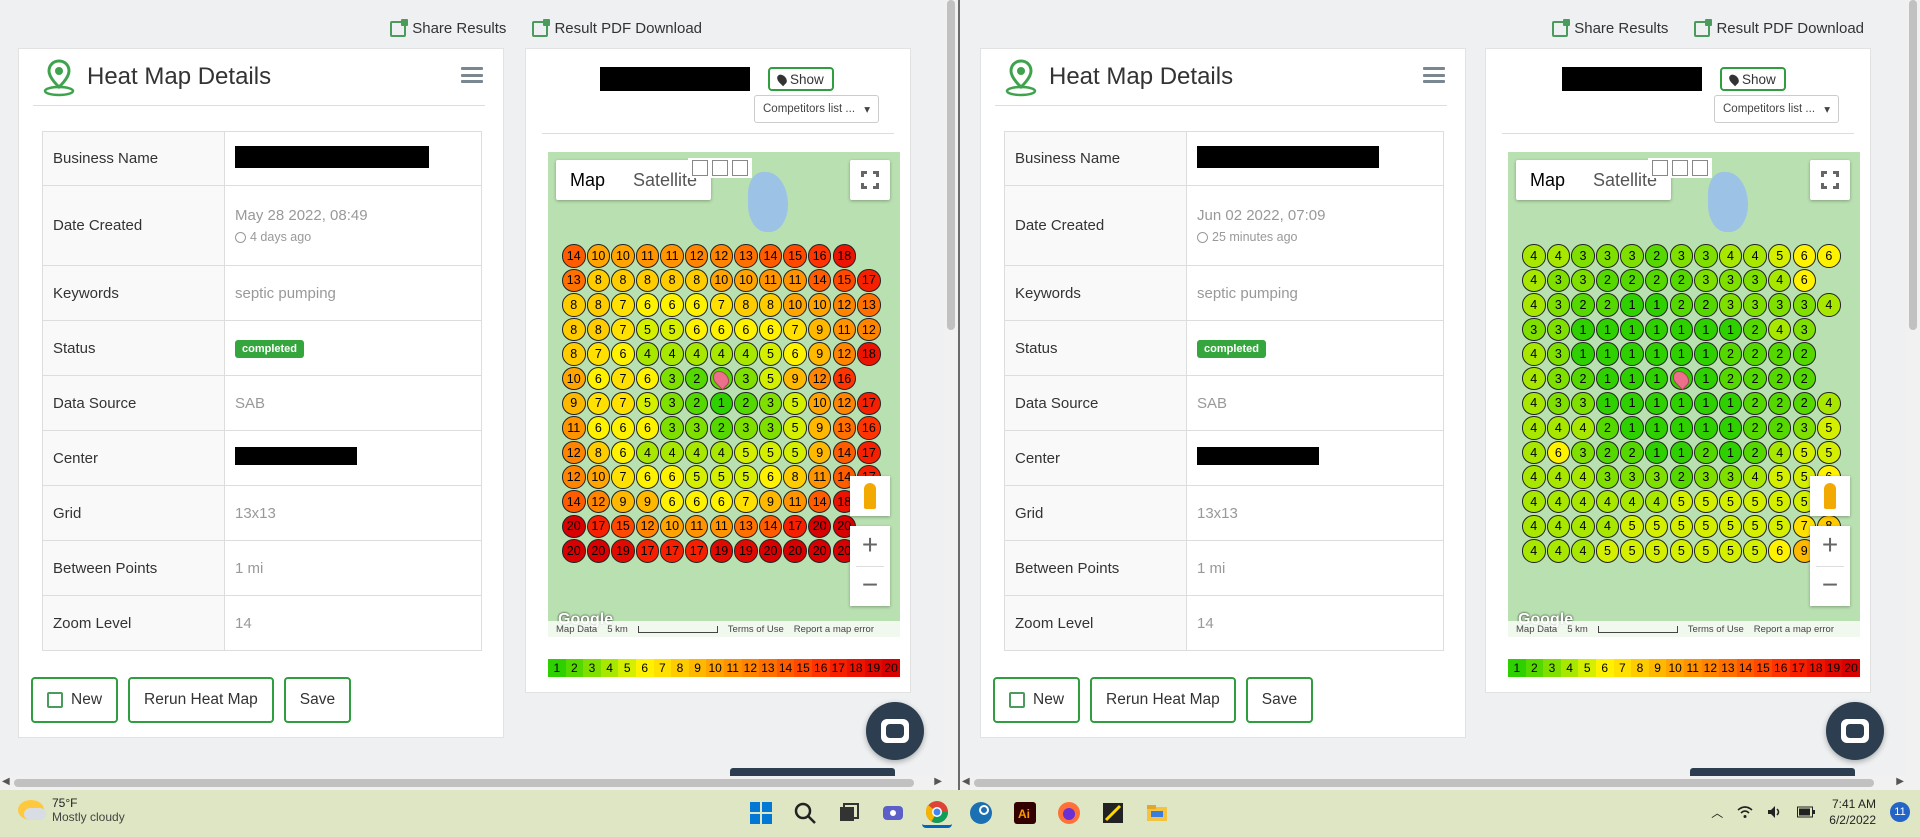 This screenshot has height=837, width=1920. What do you see at coordinates (895, 731) in the screenshot?
I see `chat-widget-button` at bounding box center [895, 731].